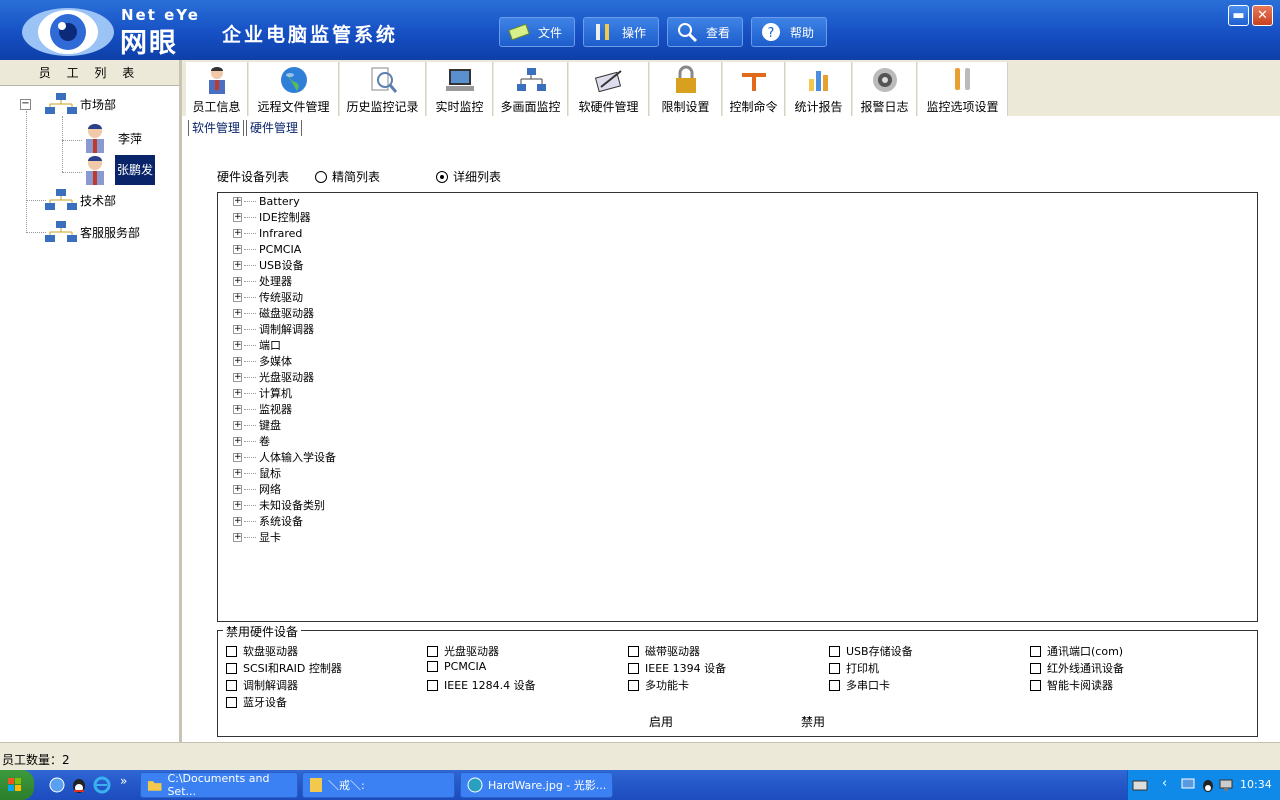 Image resolution: width=1280 pixels, height=800 pixels. What do you see at coordinates (268, 521) in the screenshot?
I see `hw-tree-item: + 系统设备` at bounding box center [268, 521].